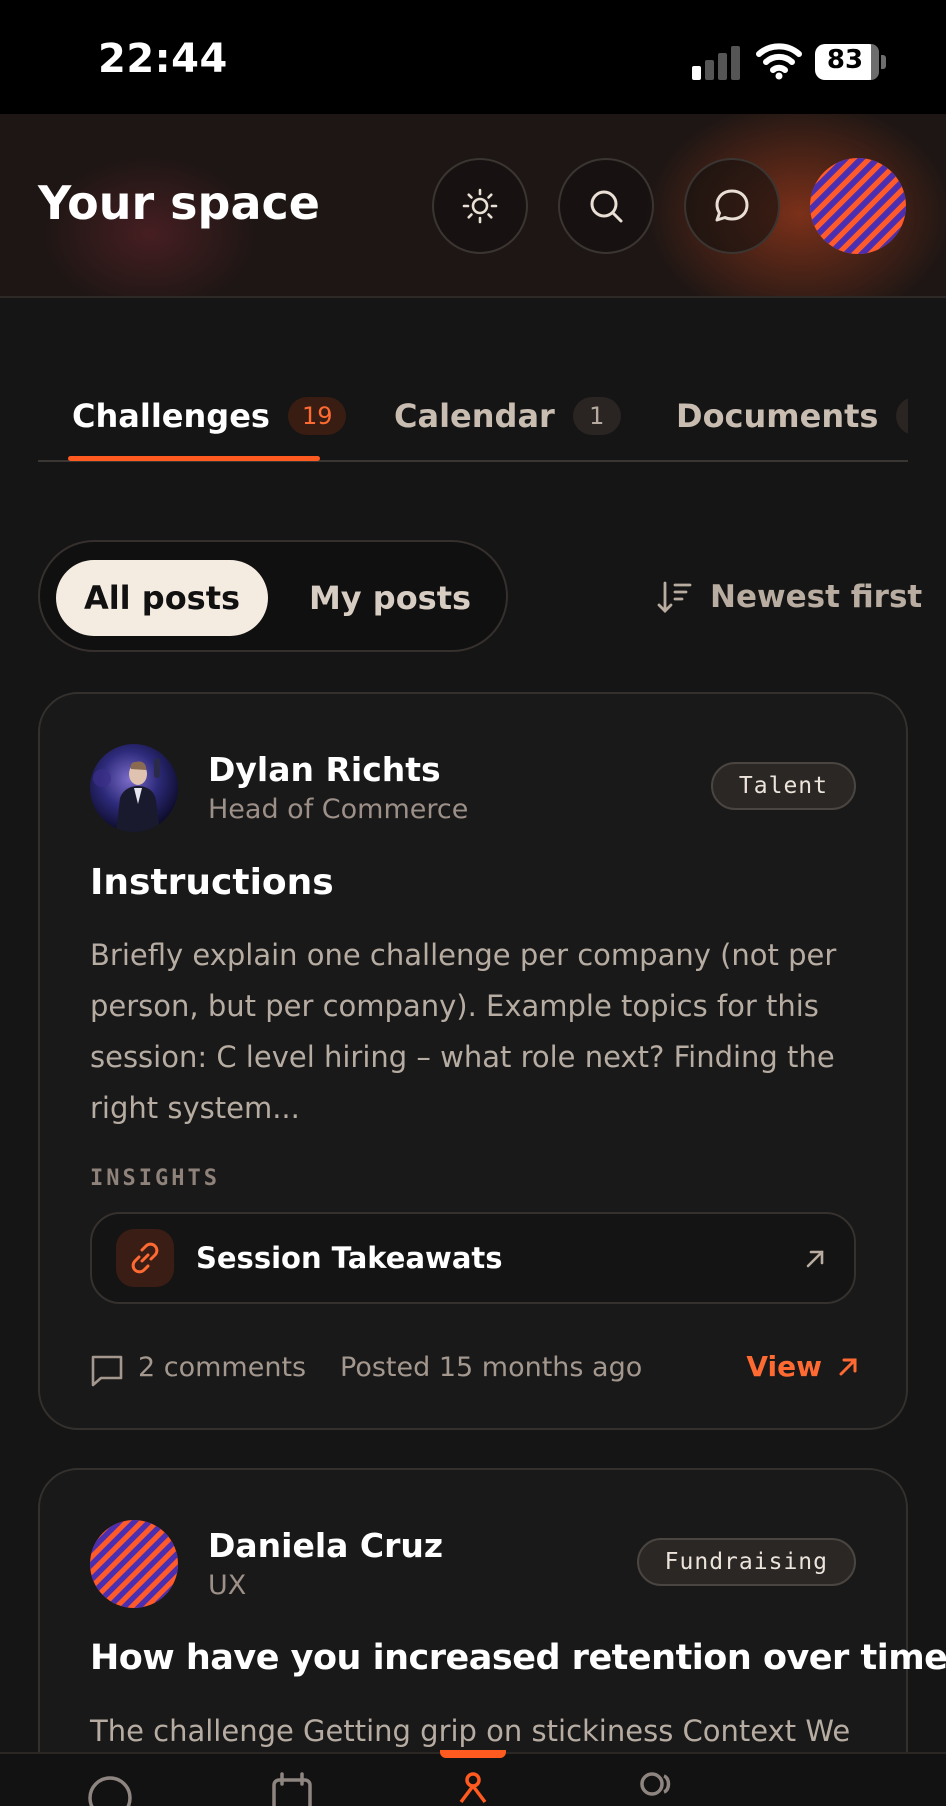  What do you see at coordinates (273, 596) in the screenshot?
I see `post-filter-toggle: All posts My posts` at bounding box center [273, 596].